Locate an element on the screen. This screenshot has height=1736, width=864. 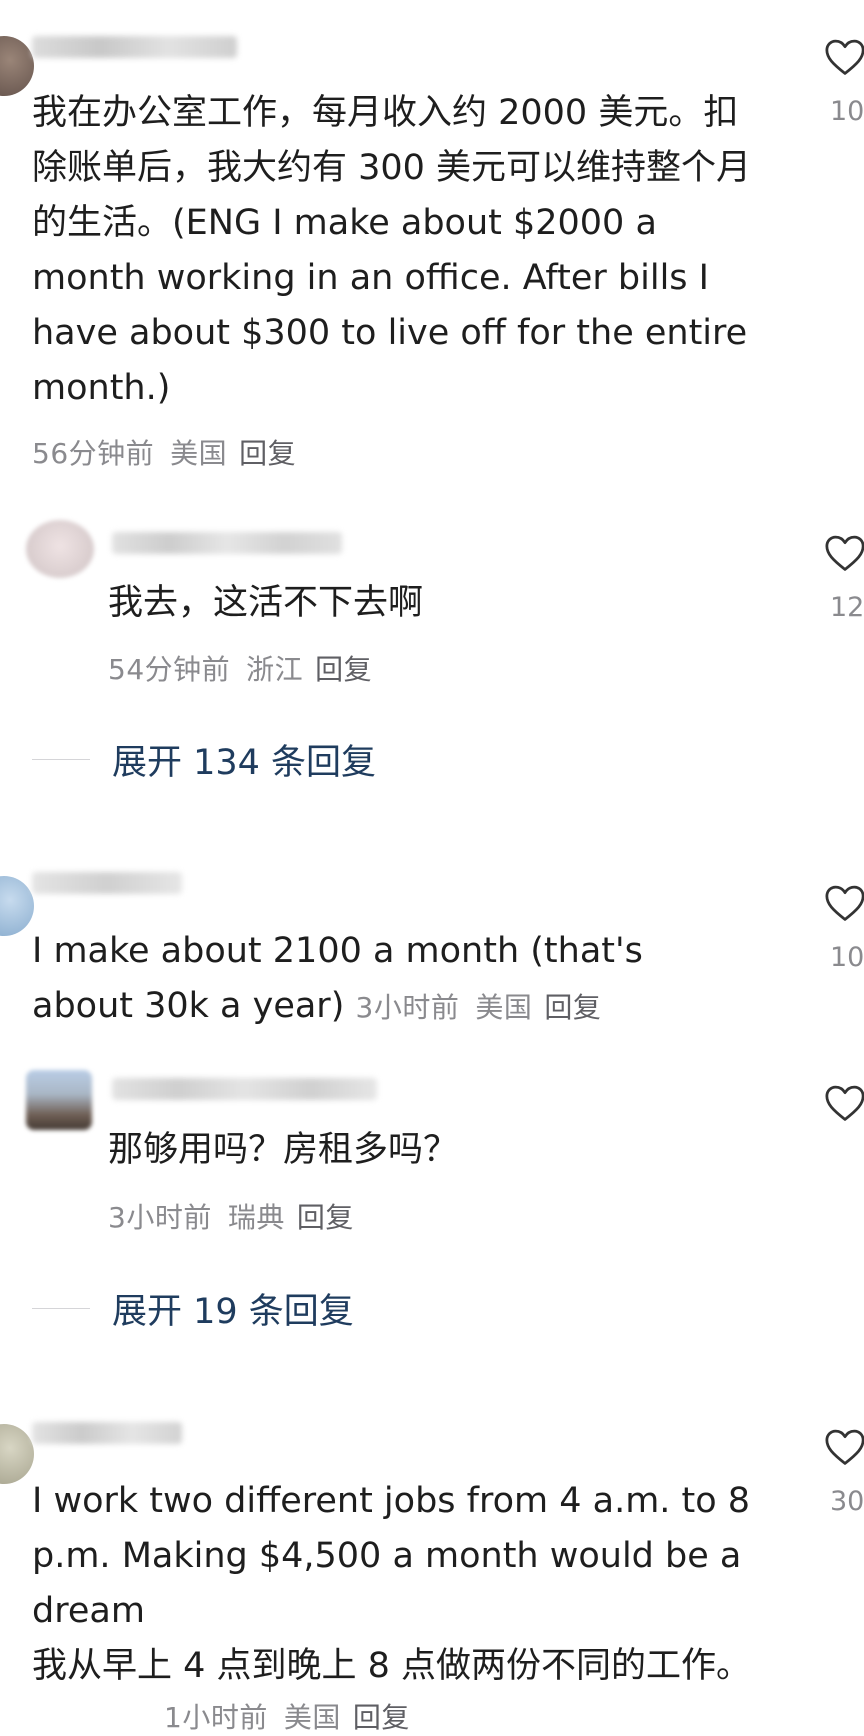
reply-like-button: 12 is located at coordinates (844, 578).